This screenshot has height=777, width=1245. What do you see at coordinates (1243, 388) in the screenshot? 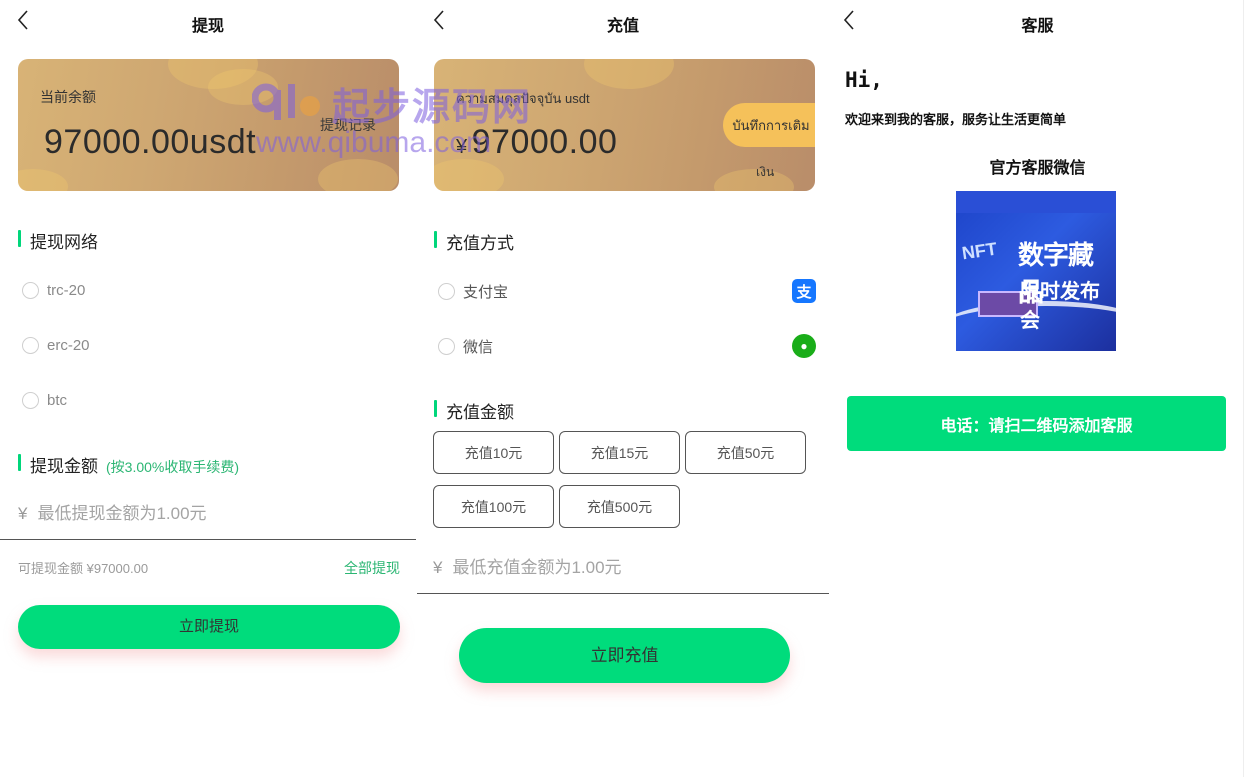
I see `right-edge-divider` at bounding box center [1243, 388].